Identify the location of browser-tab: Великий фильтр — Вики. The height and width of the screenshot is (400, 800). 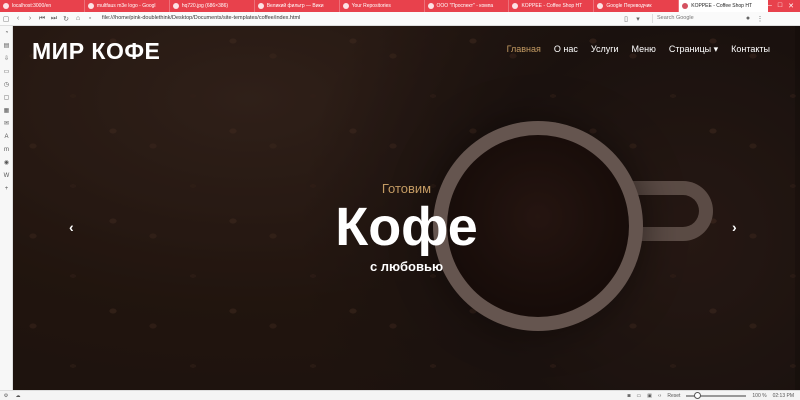
(297, 6).